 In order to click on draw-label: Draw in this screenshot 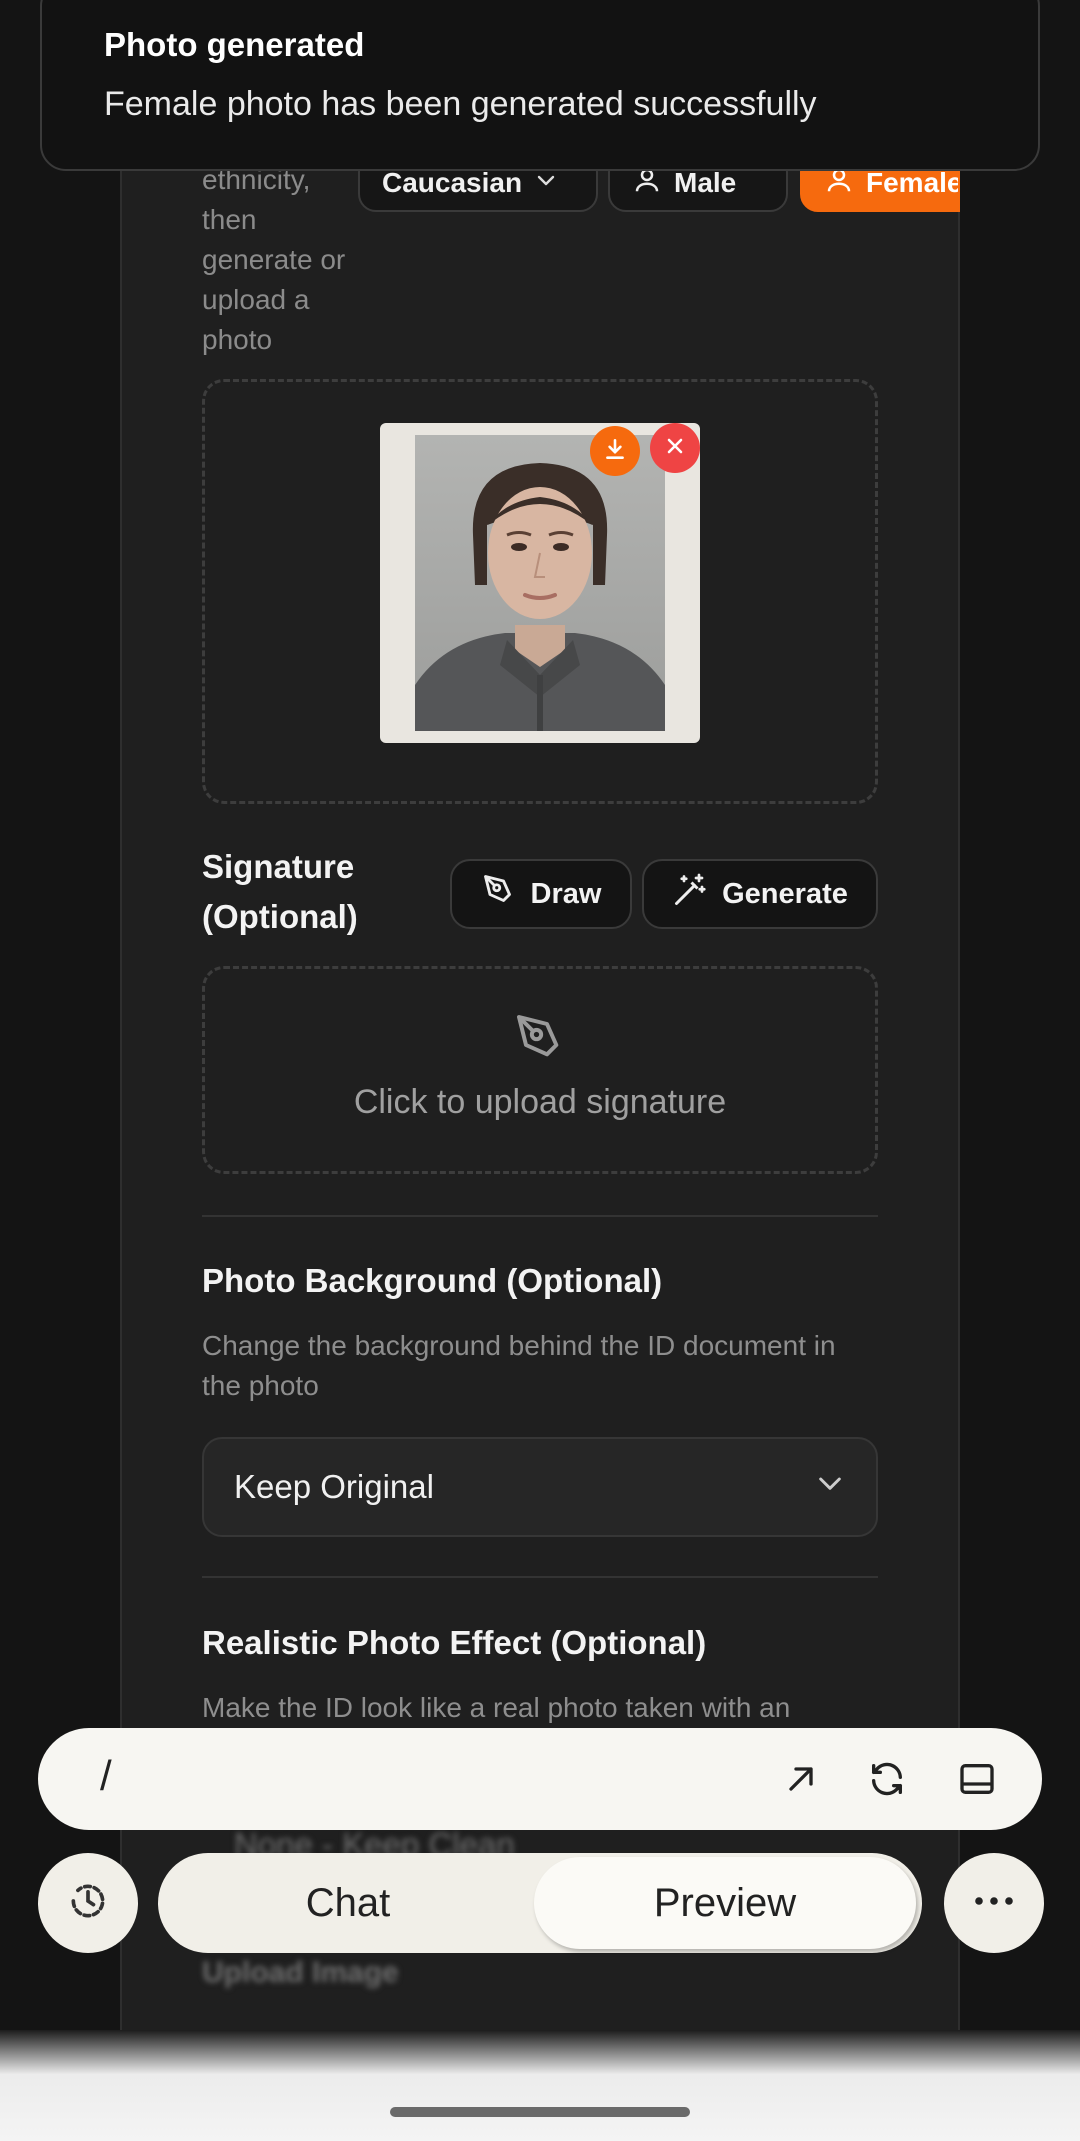, I will do `click(566, 893)`.